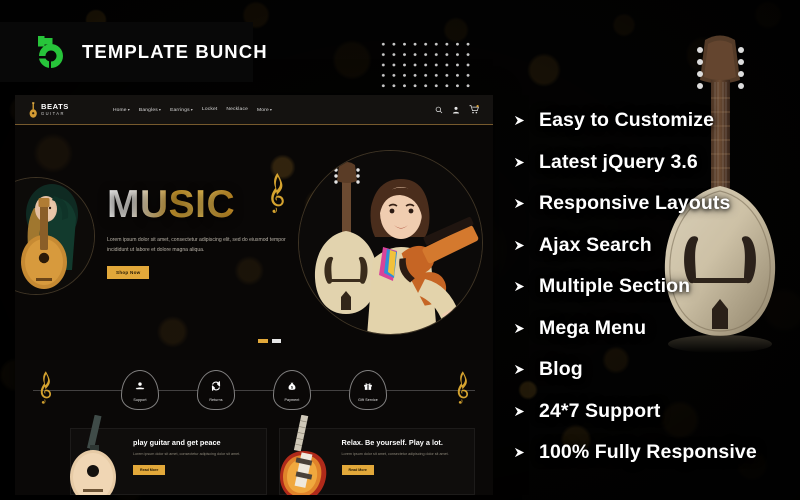 This screenshot has width=800, height=500. What do you see at coordinates (175, 51) in the screenshot?
I see `brand-name: TEMPLATE BUNCH` at bounding box center [175, 51].